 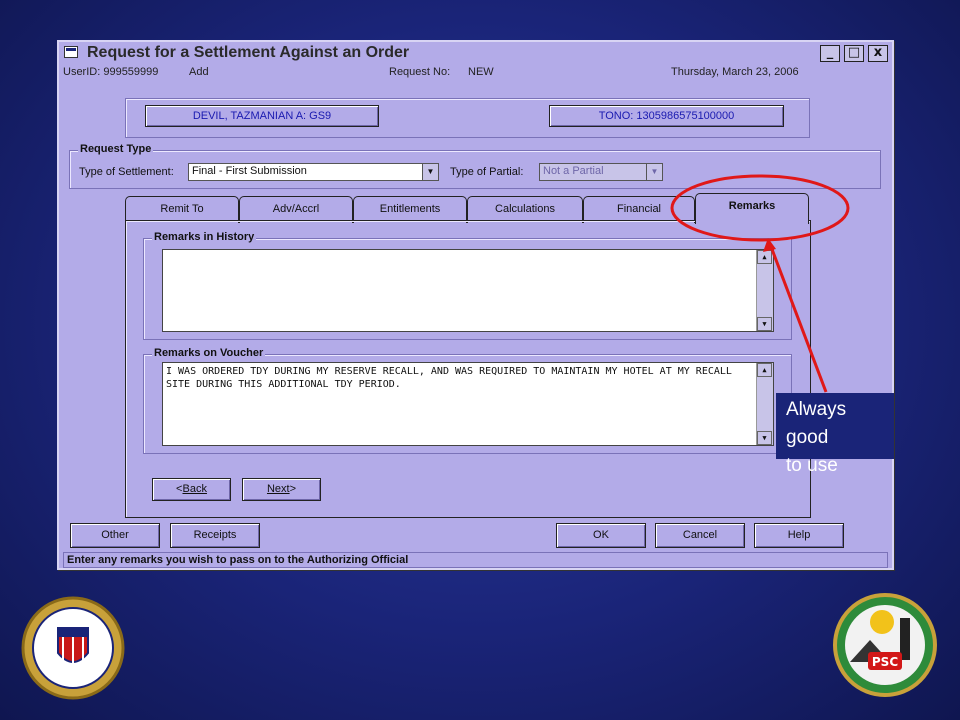 I want to click on tab-remarks: Remarks, so click(x=752, y=208).